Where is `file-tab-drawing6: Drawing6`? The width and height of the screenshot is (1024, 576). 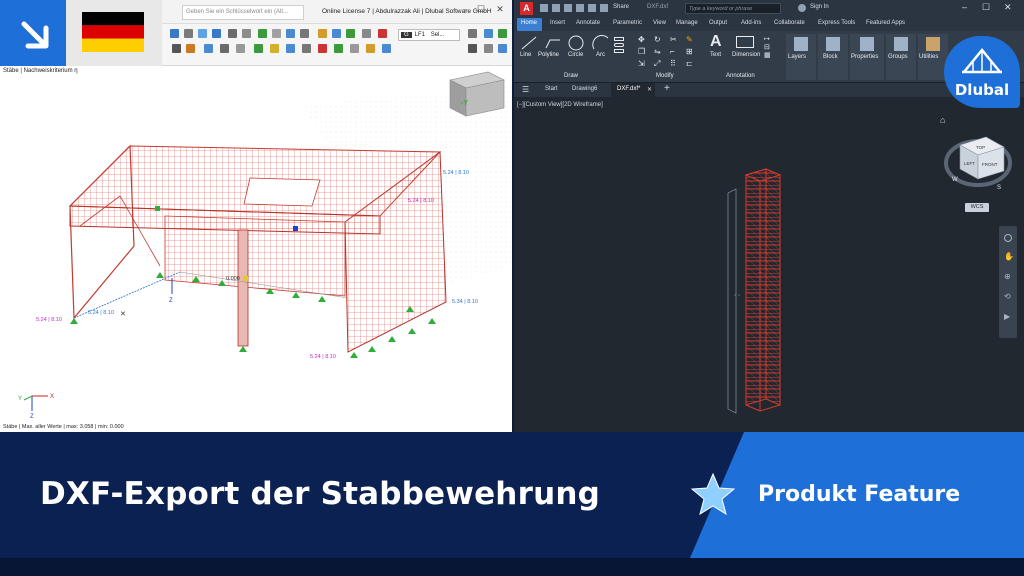 file-tab-drawing6: Drawing6 is located at coordinates (584, 89).